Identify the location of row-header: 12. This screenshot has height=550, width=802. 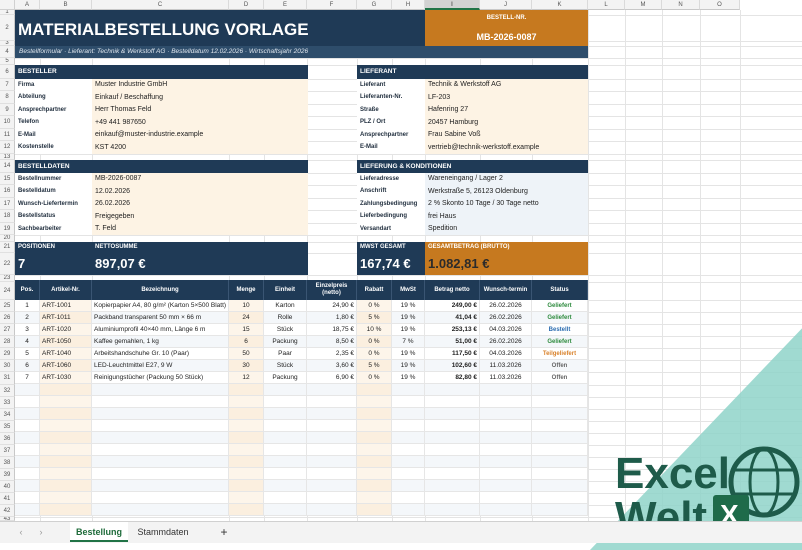
(7, 147).